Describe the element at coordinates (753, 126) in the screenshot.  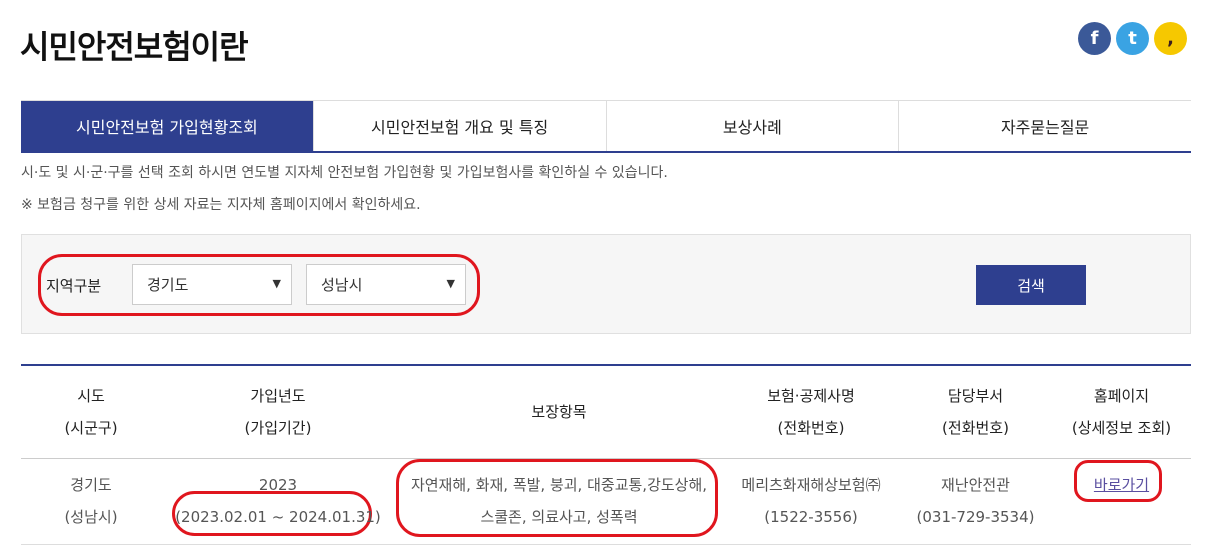
I see `tab-compensation-cases: 보상사례` at that location.